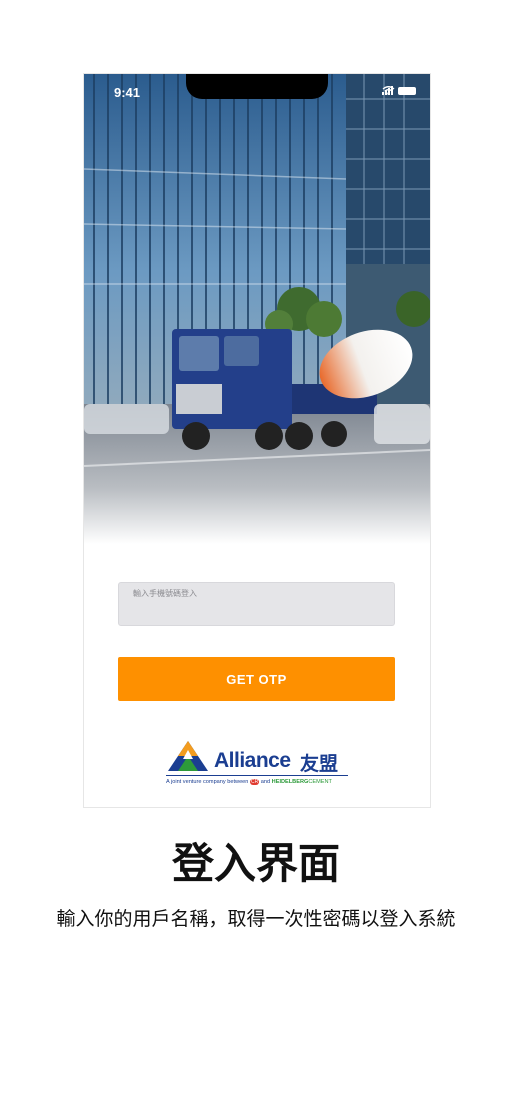 This screenshot has height=1108, width=512. I want to click on phone-number-input: 輸入手機號碼登入, so click(256, 604).